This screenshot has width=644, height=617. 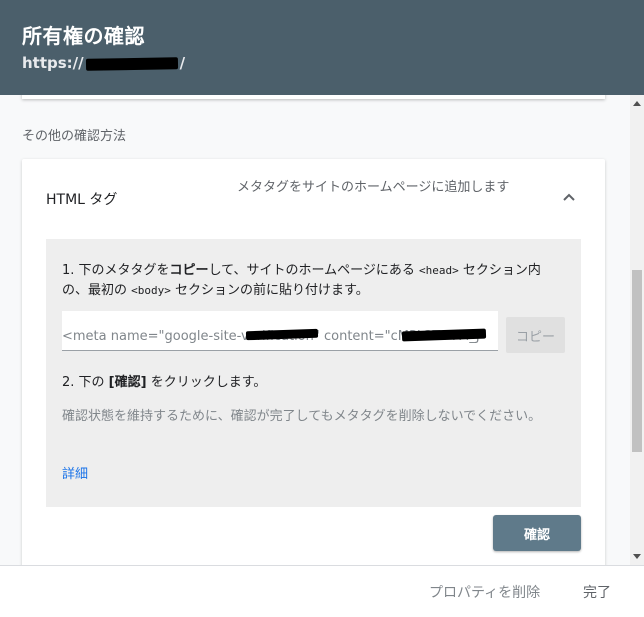 What do you see at coordinates (484, 592) in the screenshot?
I see `remove-property-button: プロパティを削除` at bounding box center [484, 592].